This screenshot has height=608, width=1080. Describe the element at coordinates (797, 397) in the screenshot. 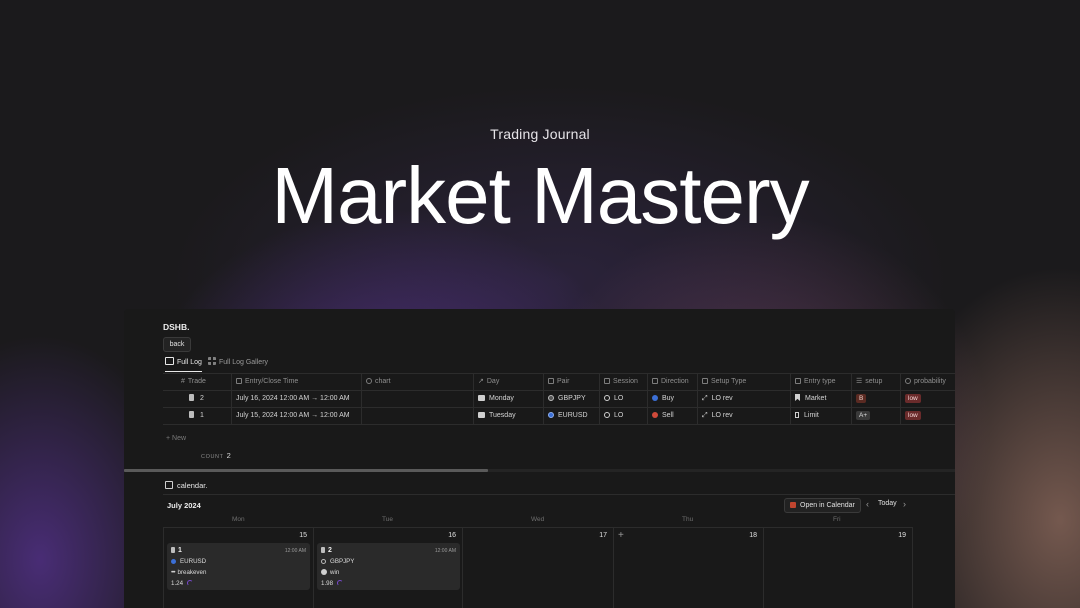

I see `bookmark-icon` at that location.